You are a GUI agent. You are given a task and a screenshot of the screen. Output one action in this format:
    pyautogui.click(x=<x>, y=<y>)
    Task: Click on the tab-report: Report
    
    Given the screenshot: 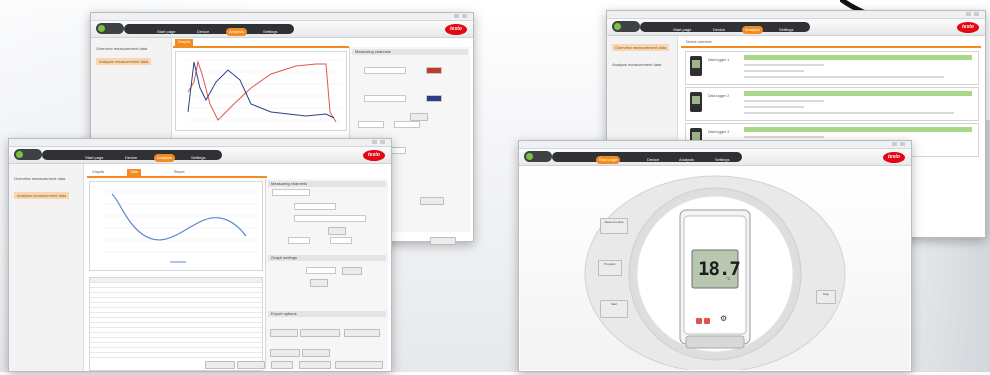 What is the action you would take?
    pyautogui.click(x=179, y=172)
    